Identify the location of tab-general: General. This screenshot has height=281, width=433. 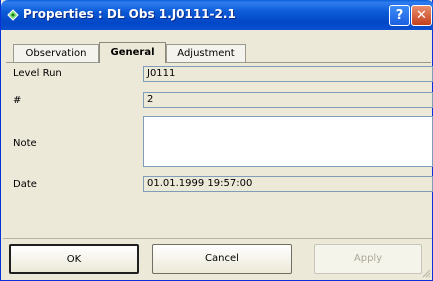
(132, 52).